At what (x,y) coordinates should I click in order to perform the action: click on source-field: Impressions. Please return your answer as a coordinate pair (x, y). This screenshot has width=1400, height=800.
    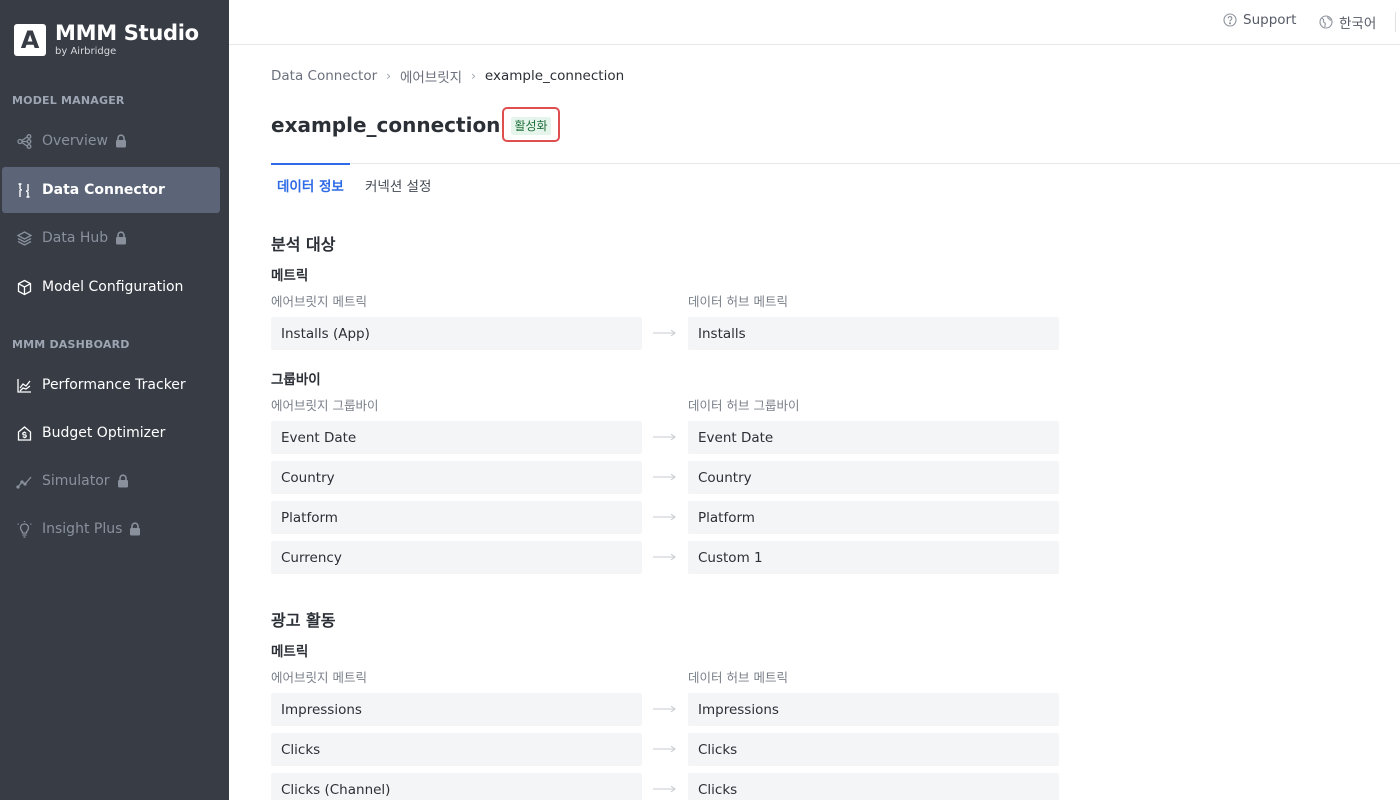
    Looking at the image, I should click on (456, 709).